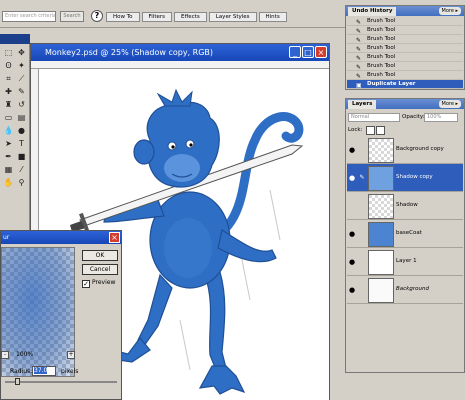 The image size is (465, 400). Describe the element at coordinates (8, 183) in the screenshot. I see `hand-icon: ✋` at that location.